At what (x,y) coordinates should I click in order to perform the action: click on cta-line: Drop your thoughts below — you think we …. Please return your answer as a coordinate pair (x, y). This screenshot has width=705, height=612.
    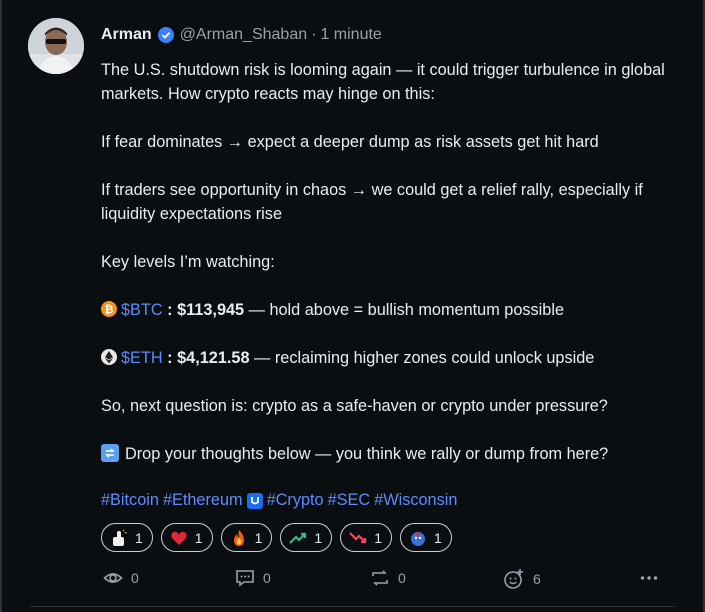
    Looking at the image, I should click on (386, 454).